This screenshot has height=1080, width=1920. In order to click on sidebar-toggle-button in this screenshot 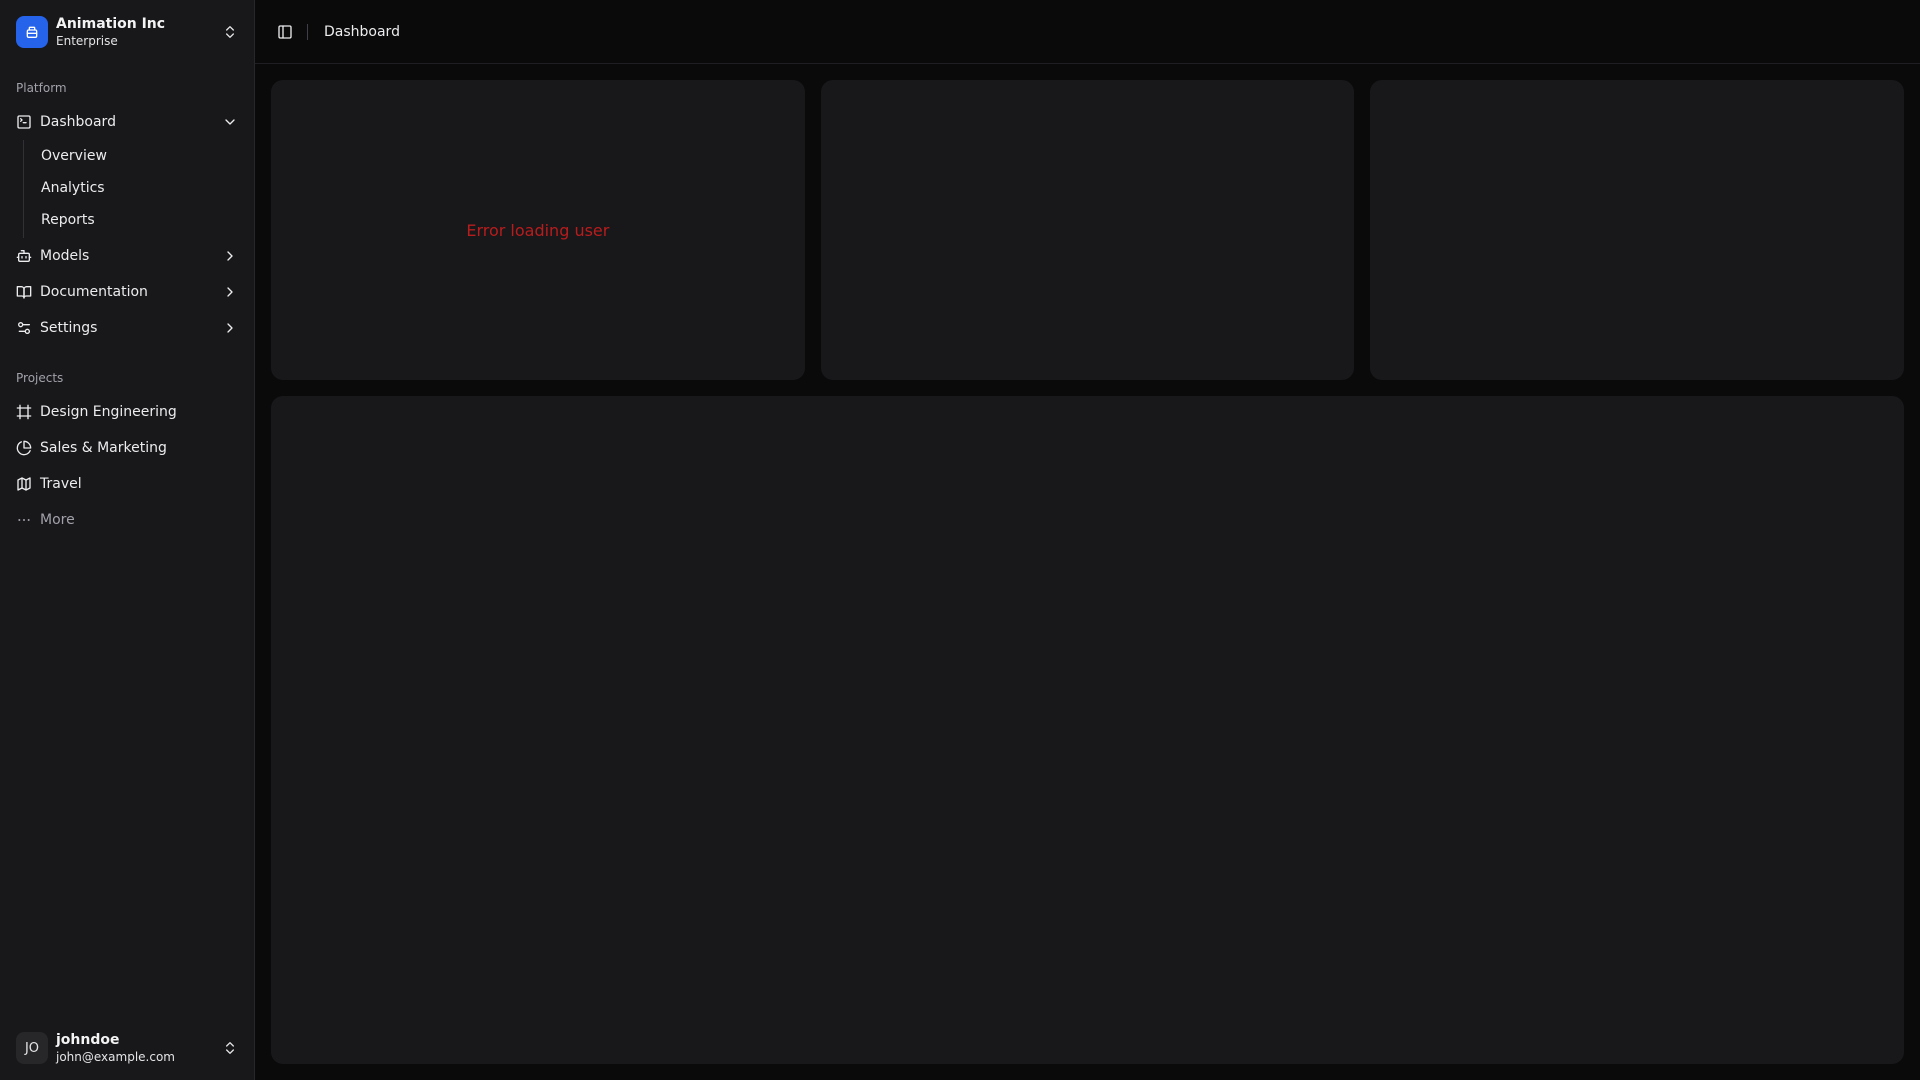, I will do `click(285, 32)`.